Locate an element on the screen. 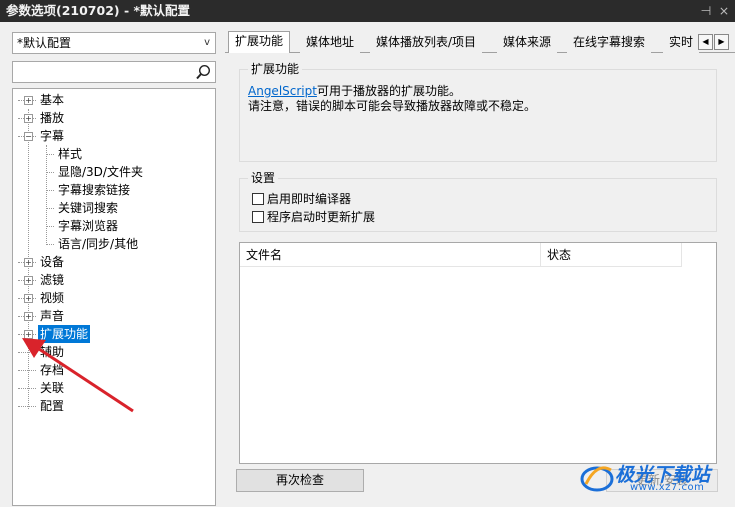  tree-item-label: 字幕搜索链接 is located at coordinates (94, 190).